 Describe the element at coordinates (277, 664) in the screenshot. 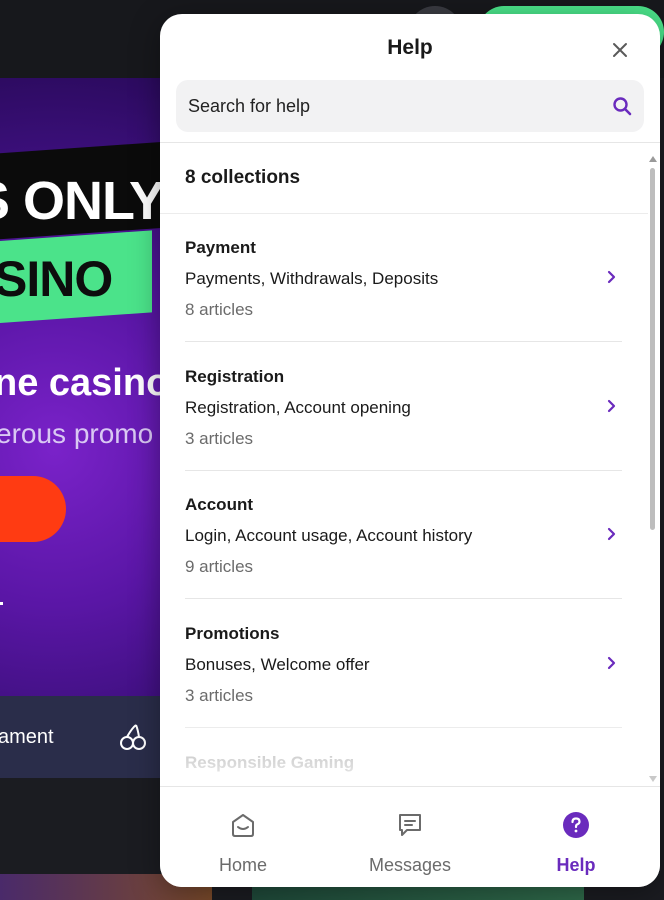

I see `collection-description: Bonuses, Welcome offer` at that location.